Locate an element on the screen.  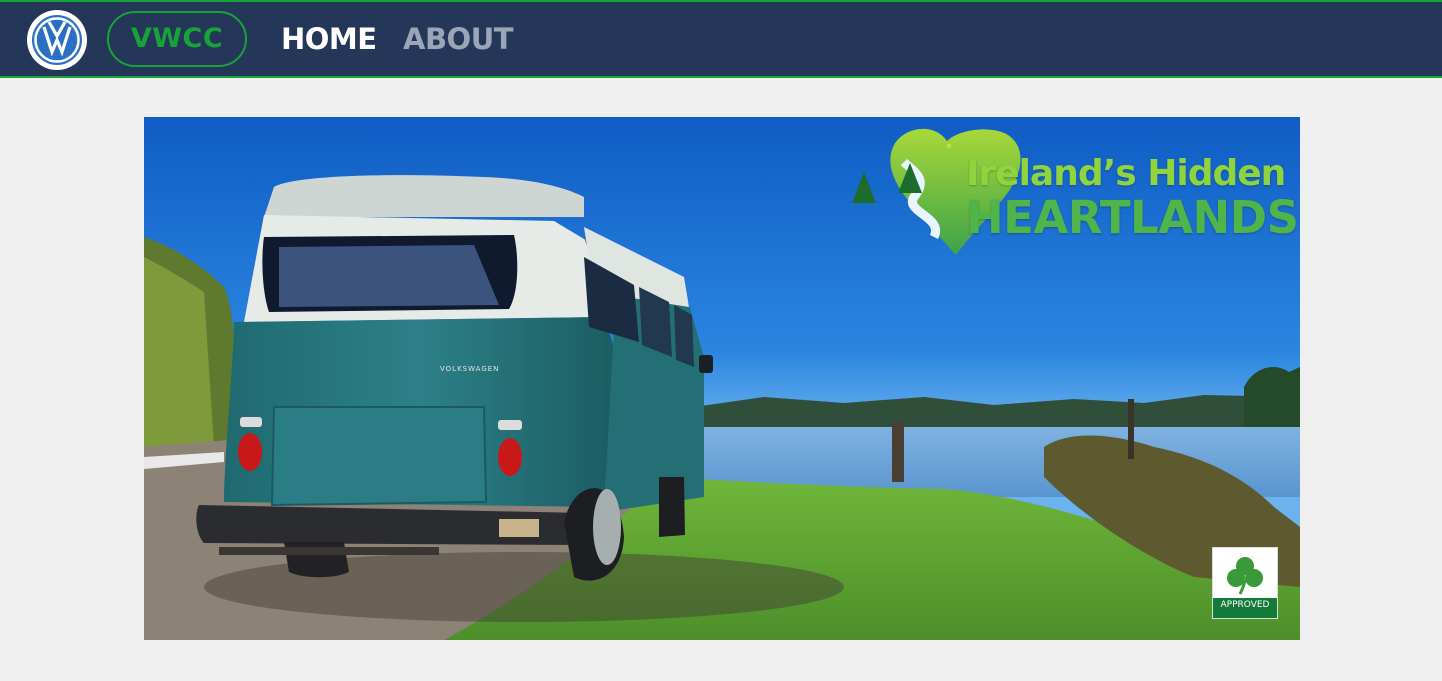
approved-badge: APPROVED is located at coordinates (1245, 583).